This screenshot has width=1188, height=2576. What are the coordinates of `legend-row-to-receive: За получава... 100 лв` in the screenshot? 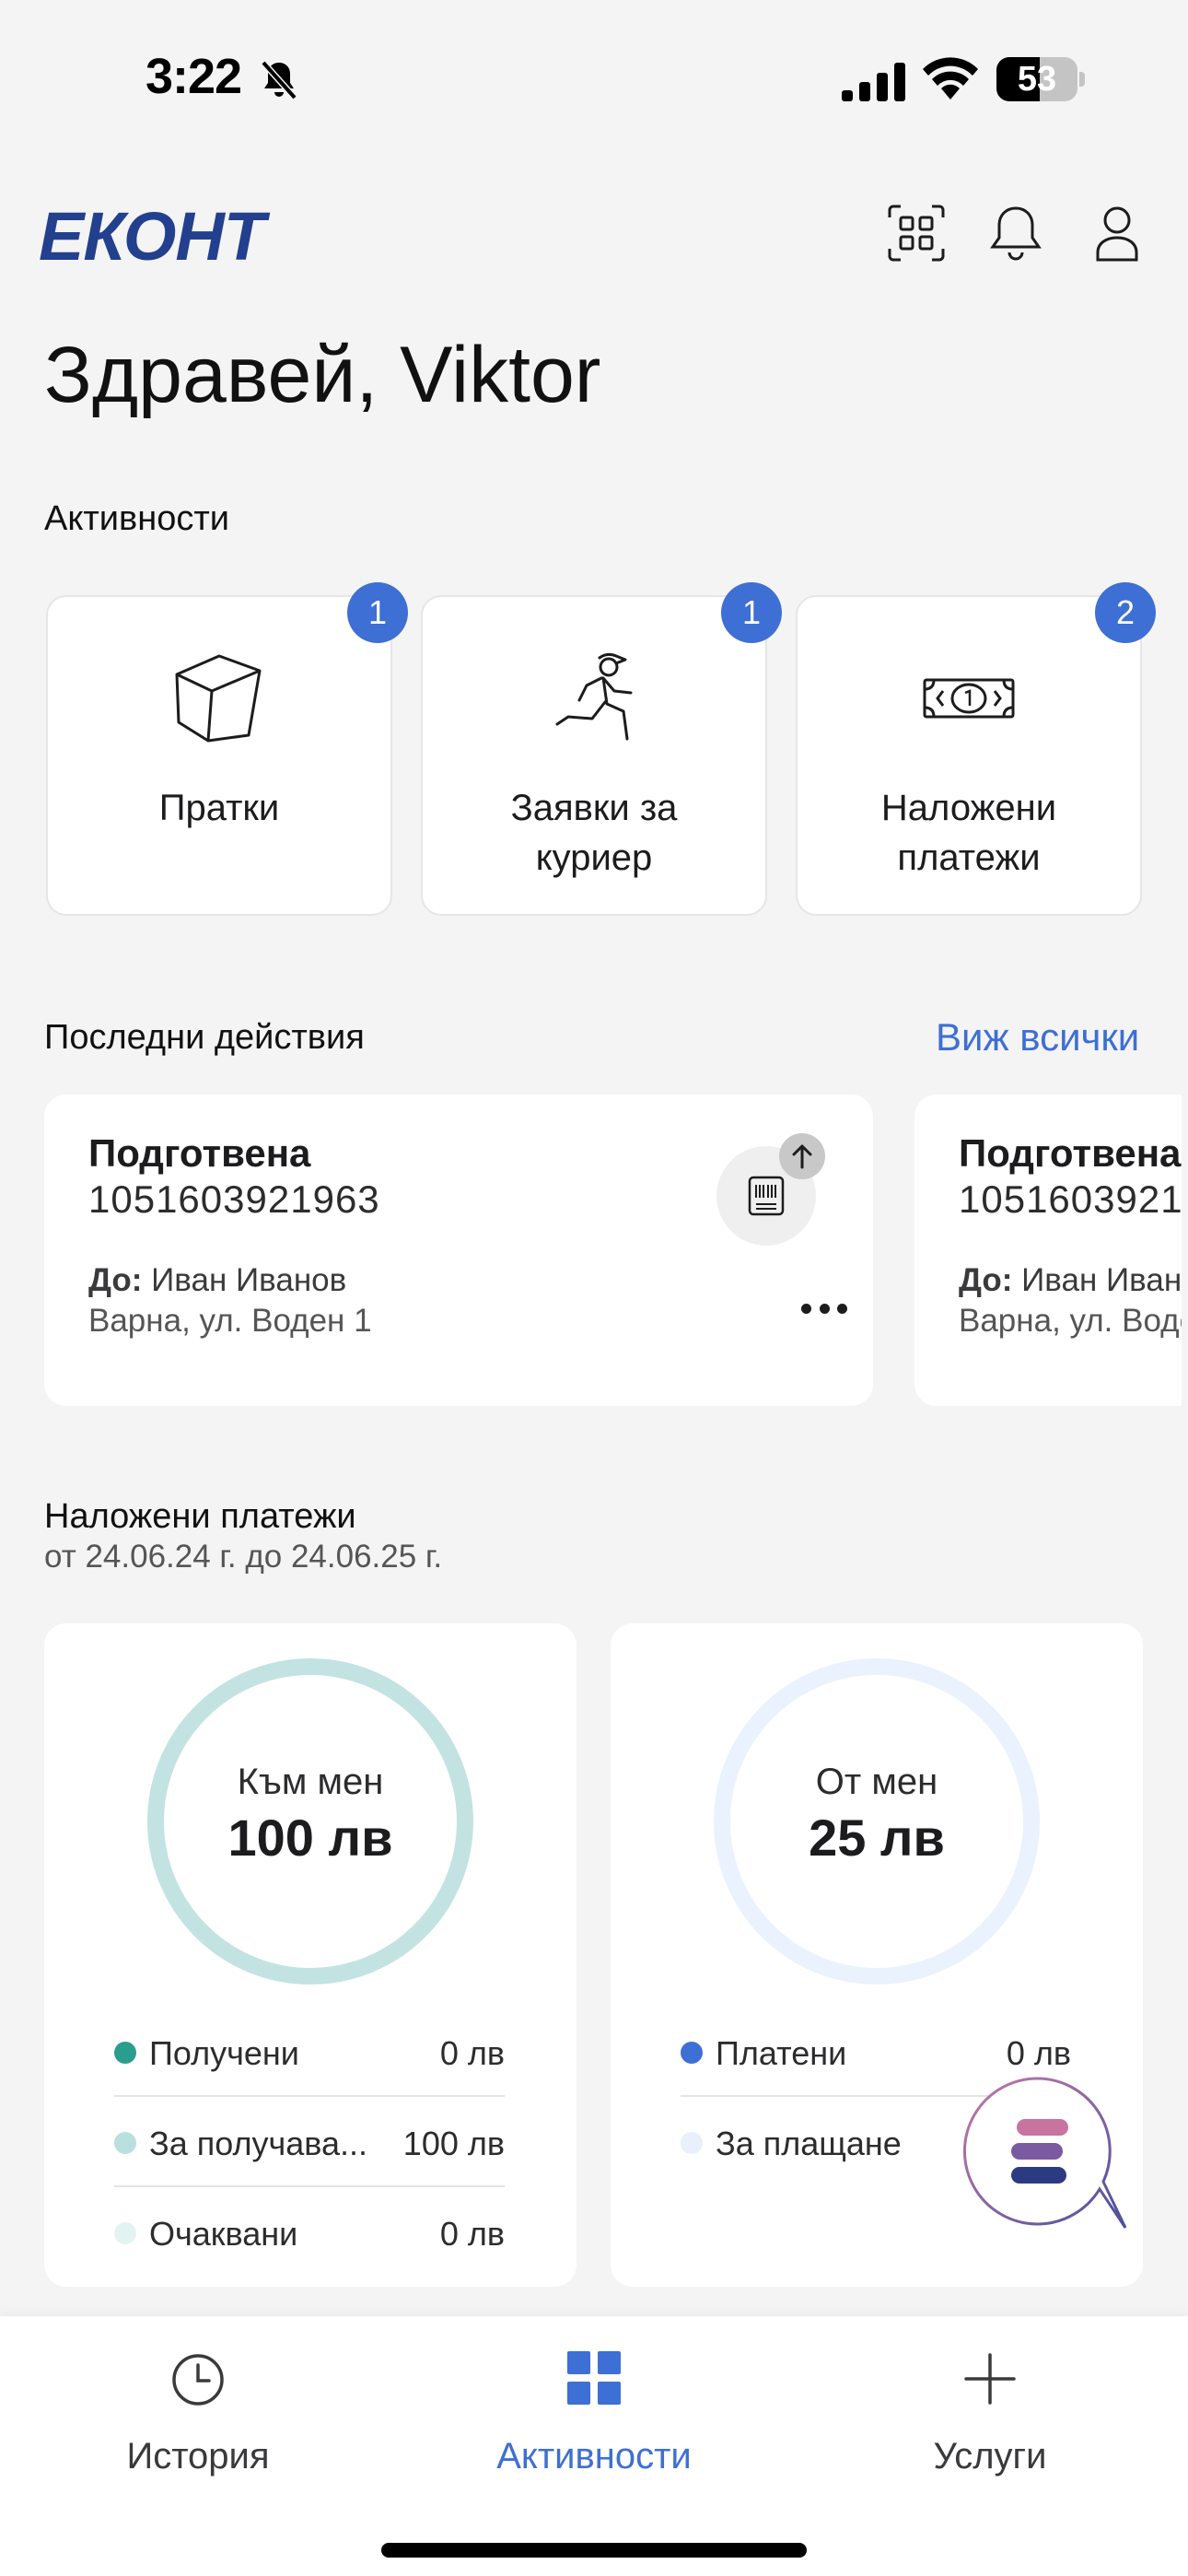 It's located at (309, 2142).